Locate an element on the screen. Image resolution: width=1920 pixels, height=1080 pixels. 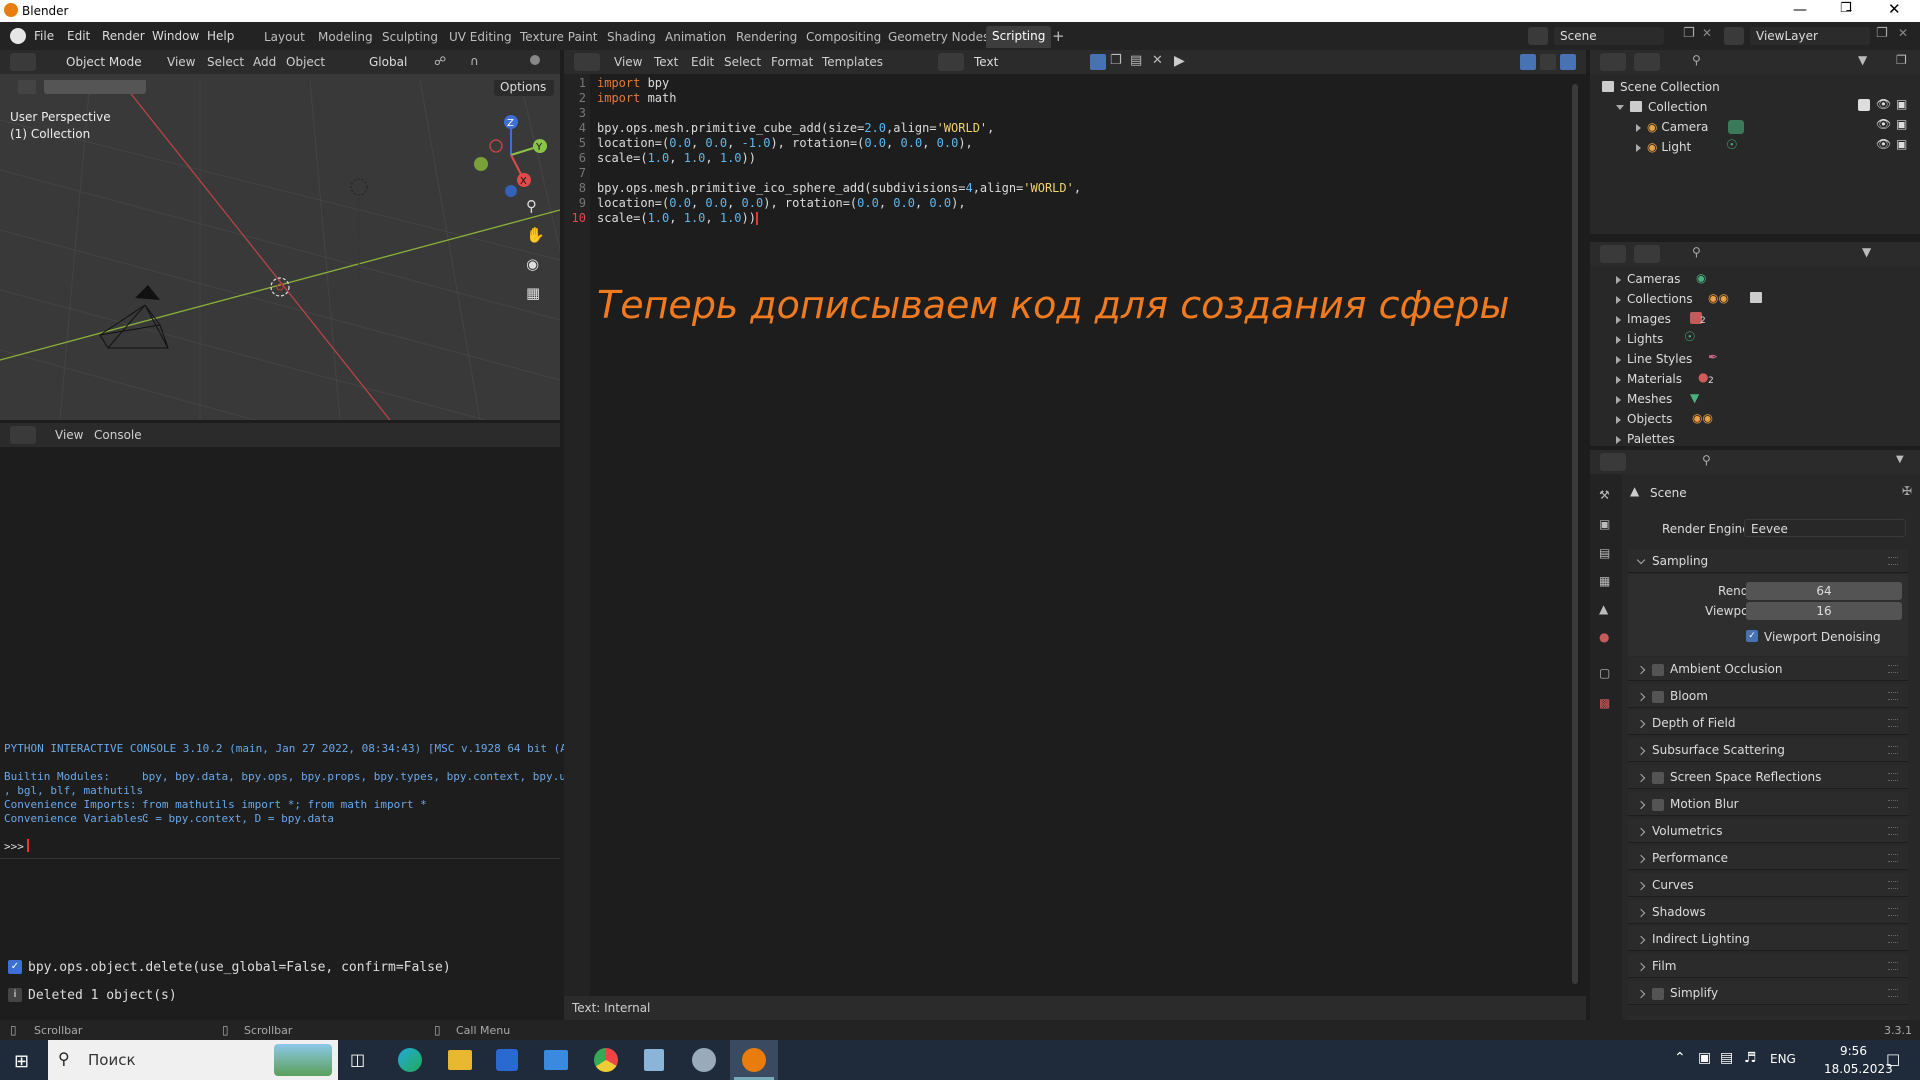
snap-icon: ∩ is located at coordinates (474, 61).